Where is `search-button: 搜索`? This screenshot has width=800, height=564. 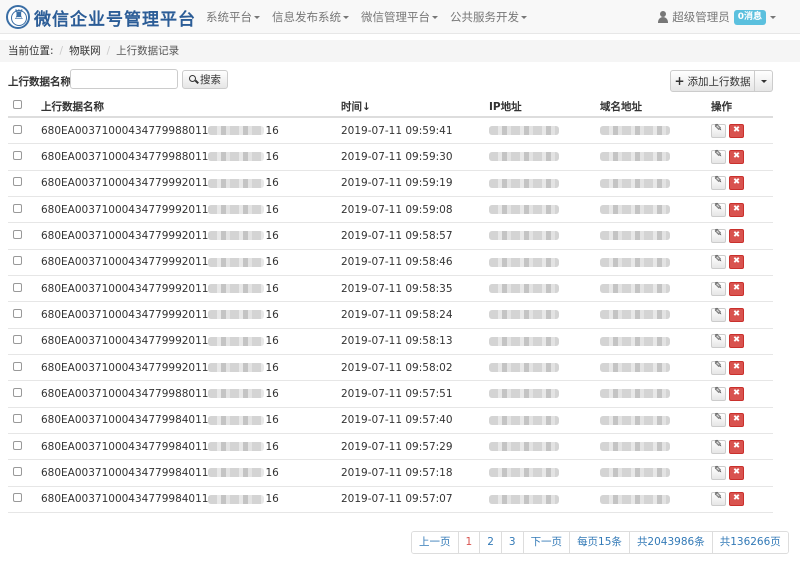 search-button: 搜索 is located at coordinates (205, 79).